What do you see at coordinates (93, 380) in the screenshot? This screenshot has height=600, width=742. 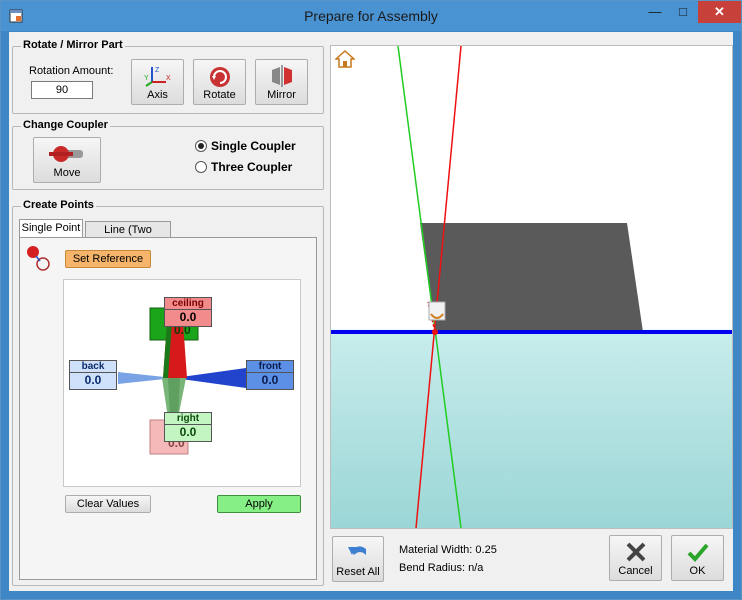 I see `back-value: 0.0` at bounding box center [93, 380].